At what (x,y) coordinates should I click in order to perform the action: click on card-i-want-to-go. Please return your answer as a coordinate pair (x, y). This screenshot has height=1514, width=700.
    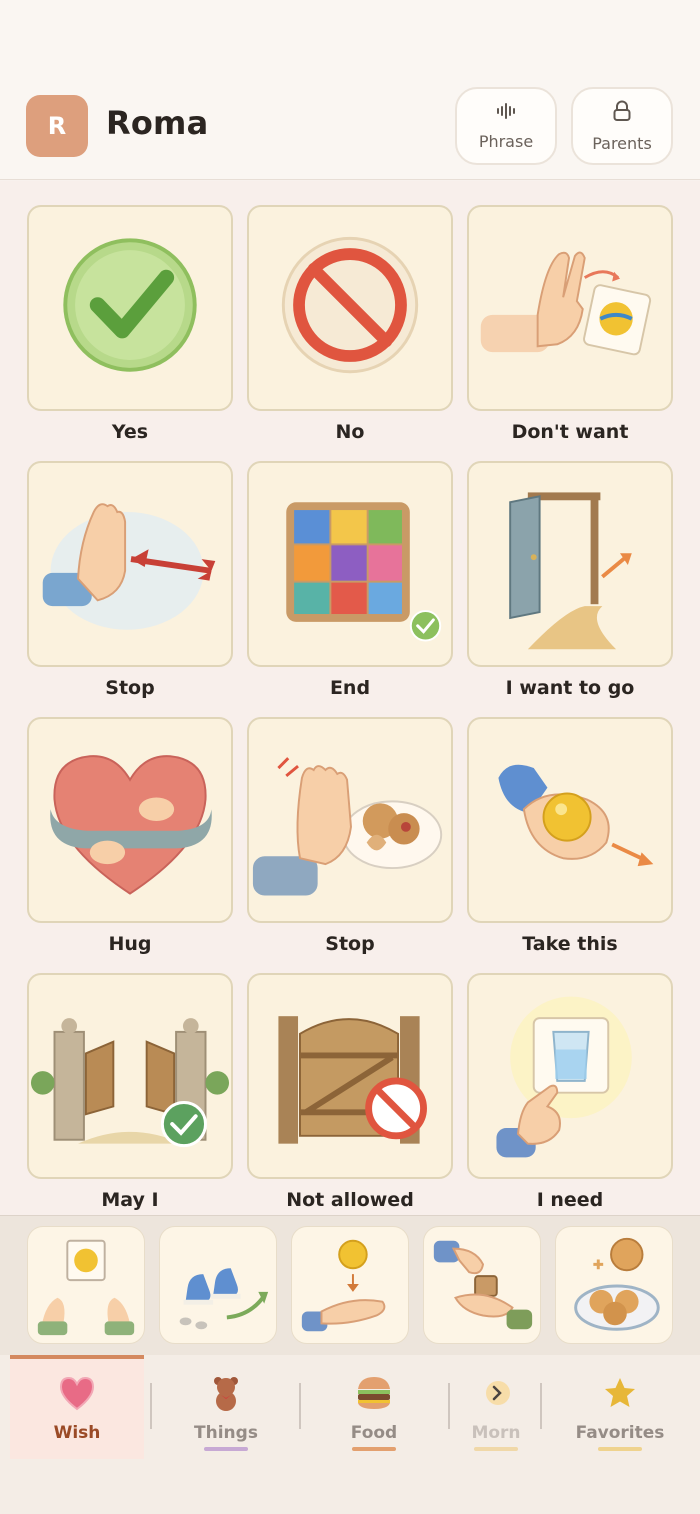
    Looking at the image, I should click on (570, 564).